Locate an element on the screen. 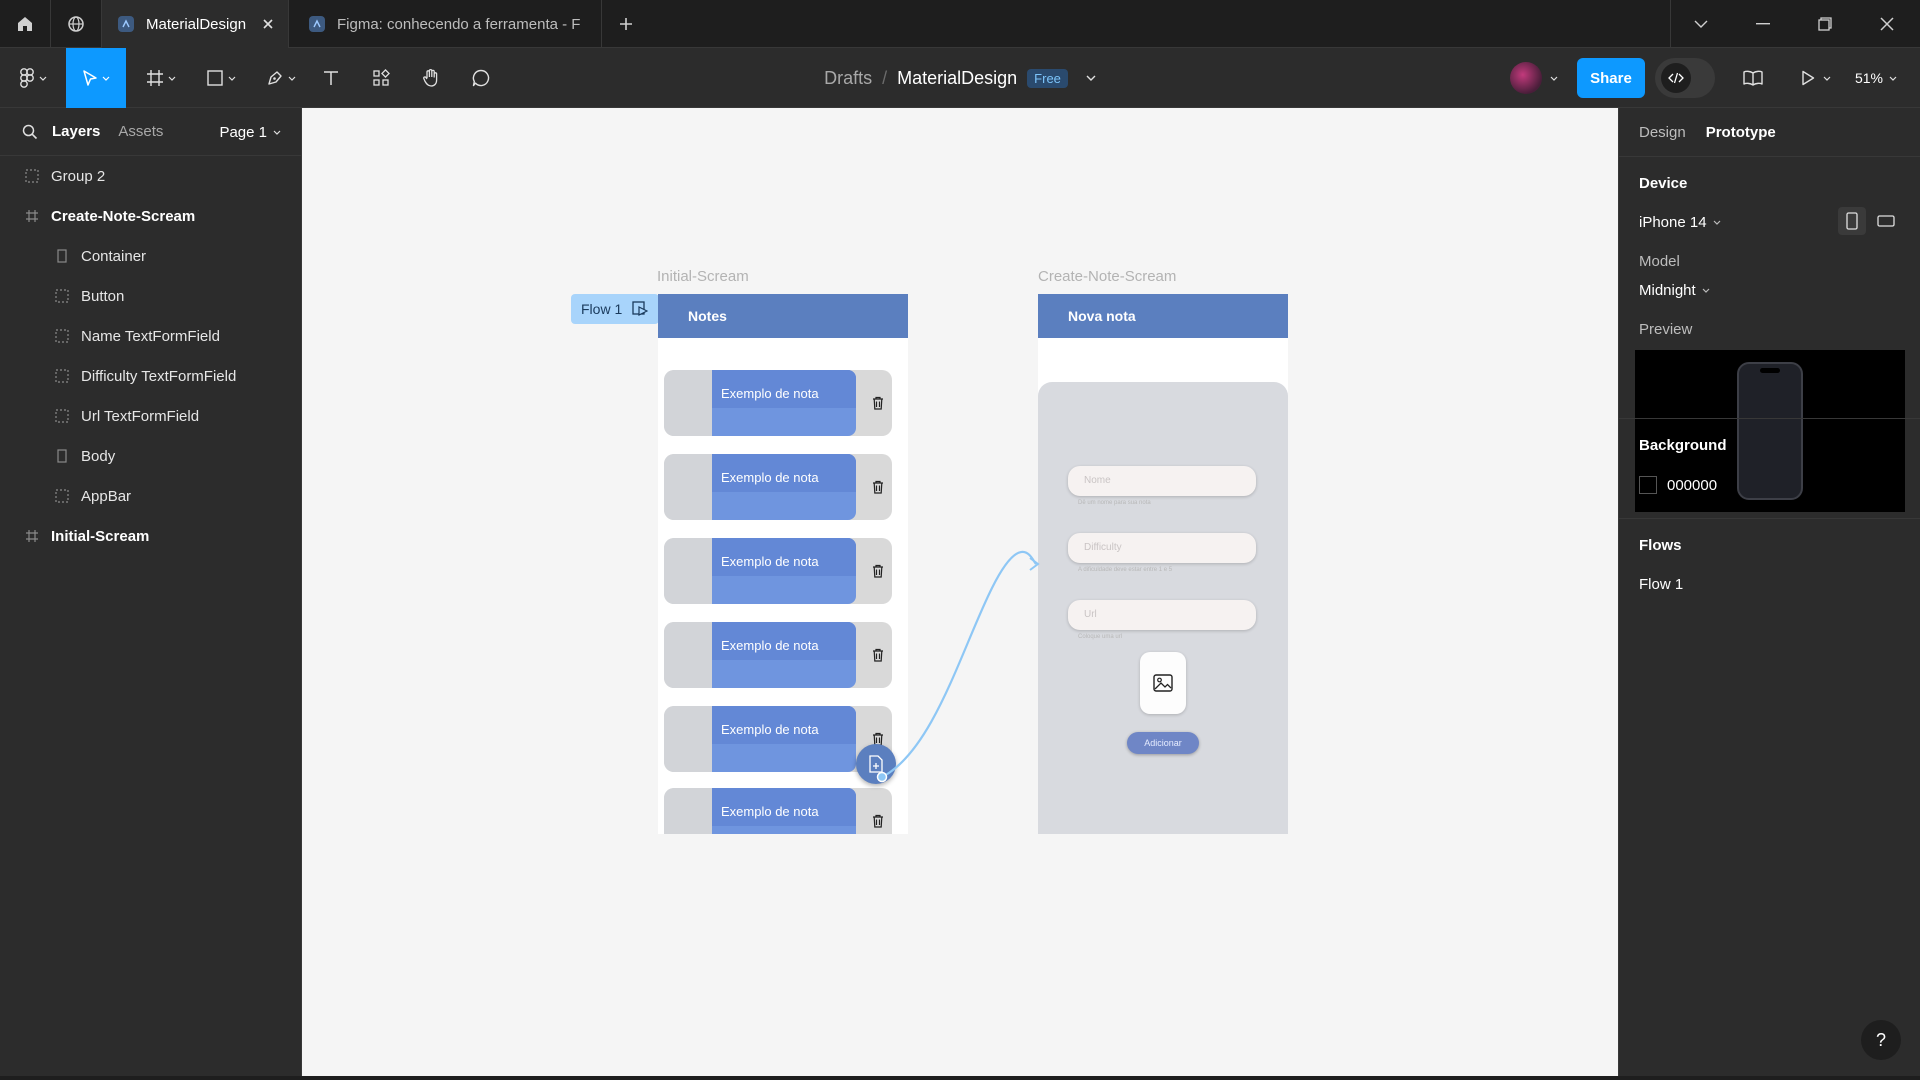 The height and width of the screenshot is (1080, 1920). frame-tool-button is located at coordinates (161, 78).